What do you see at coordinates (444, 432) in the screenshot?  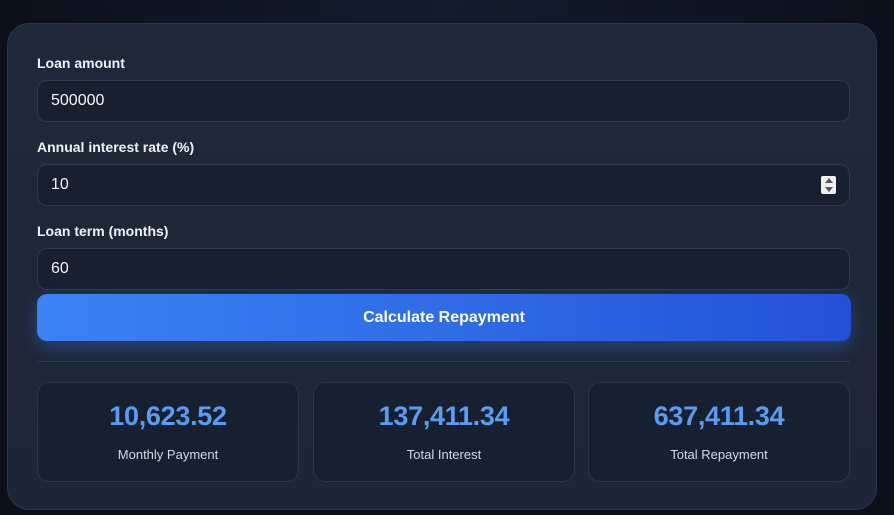 I see `total-interest-card: 137,411.34 Total Interest` at bounding box center [444, 432].